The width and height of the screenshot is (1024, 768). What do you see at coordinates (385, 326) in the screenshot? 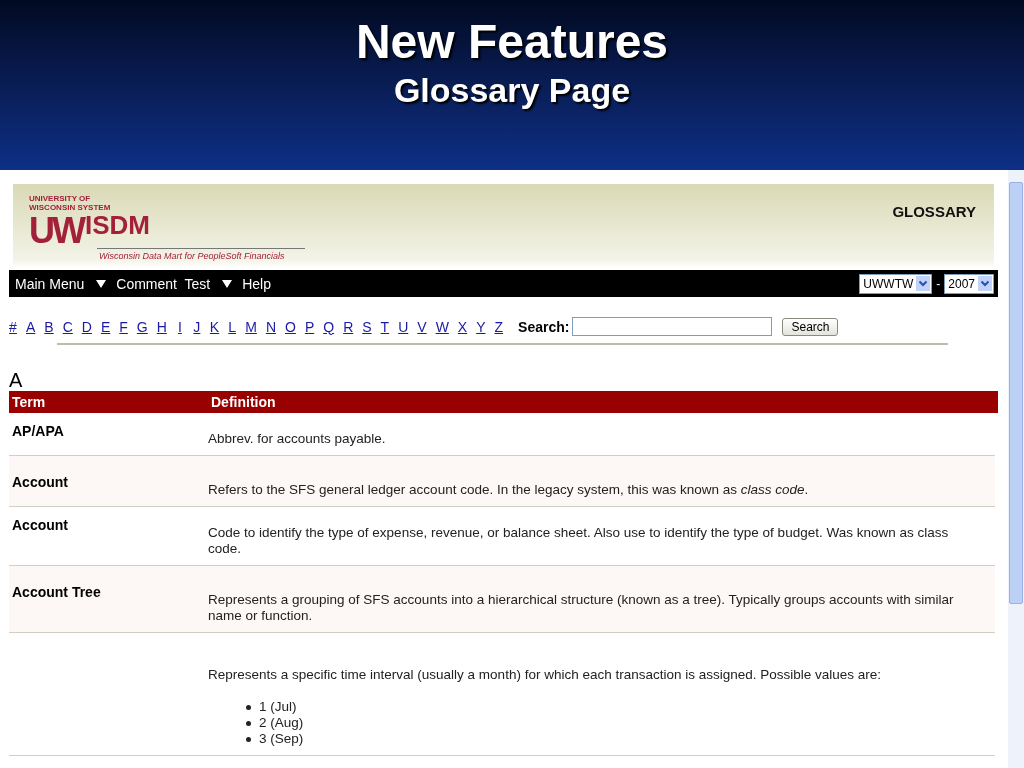
I see `letter-link: T` at bounding box center [385, 326].